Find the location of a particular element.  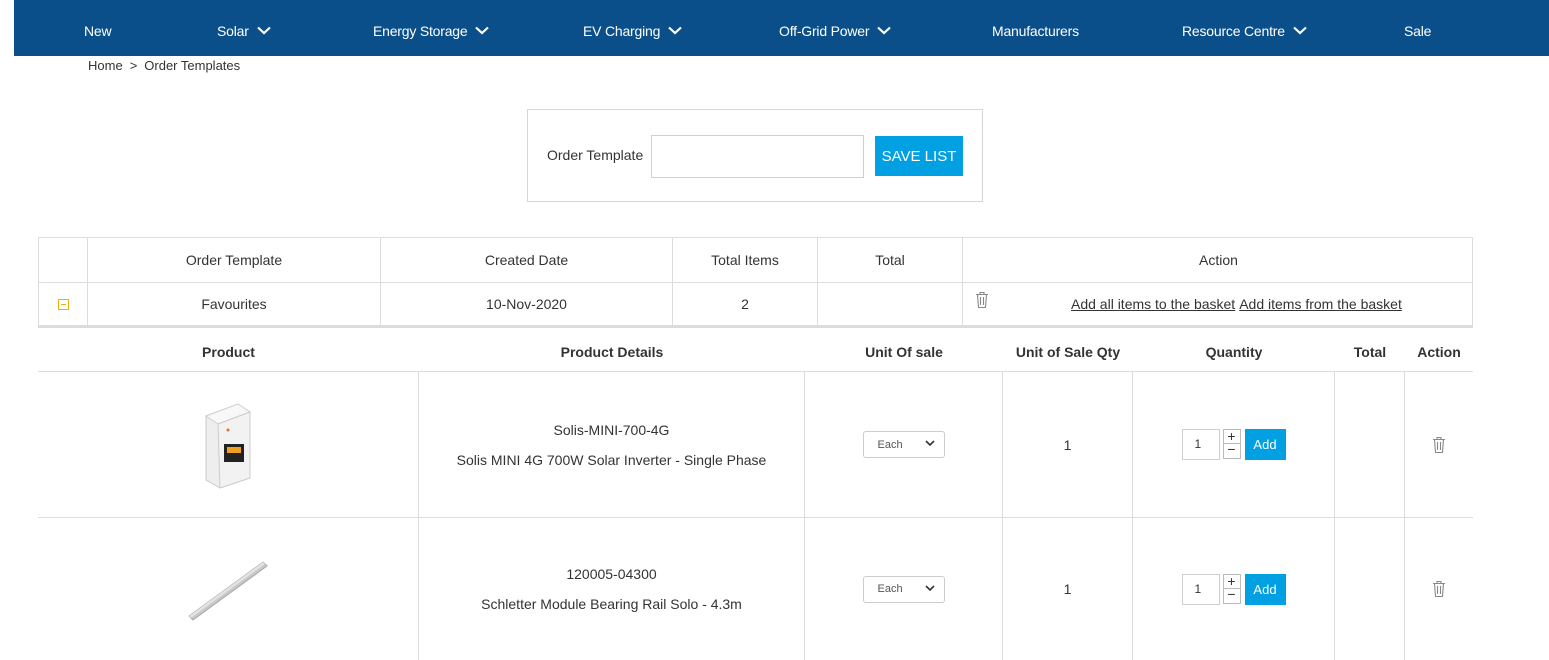

nav-item-sale: Sale is located at coordinates (1417, 28).